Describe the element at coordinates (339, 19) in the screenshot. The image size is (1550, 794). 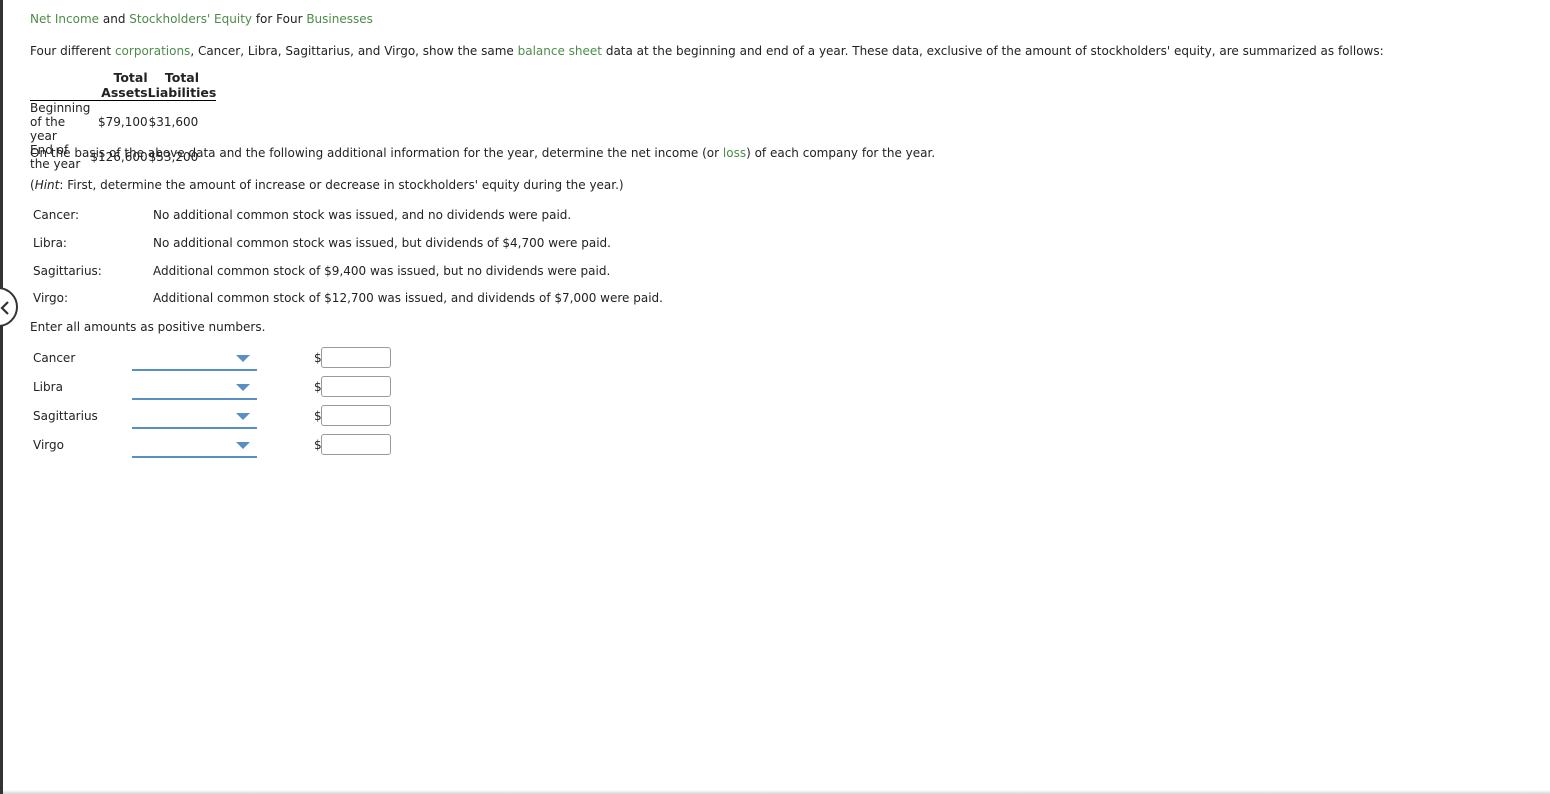
I see `term-link-businesses: Businesses` at that location.